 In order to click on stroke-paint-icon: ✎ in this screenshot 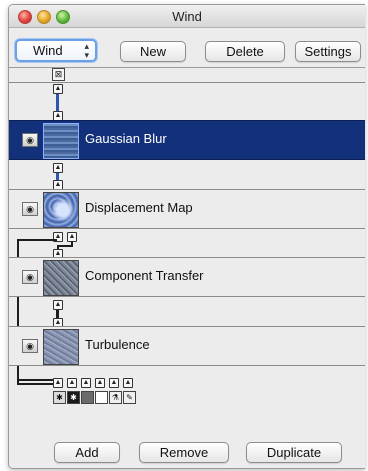, I will do `click(129, 397)`.